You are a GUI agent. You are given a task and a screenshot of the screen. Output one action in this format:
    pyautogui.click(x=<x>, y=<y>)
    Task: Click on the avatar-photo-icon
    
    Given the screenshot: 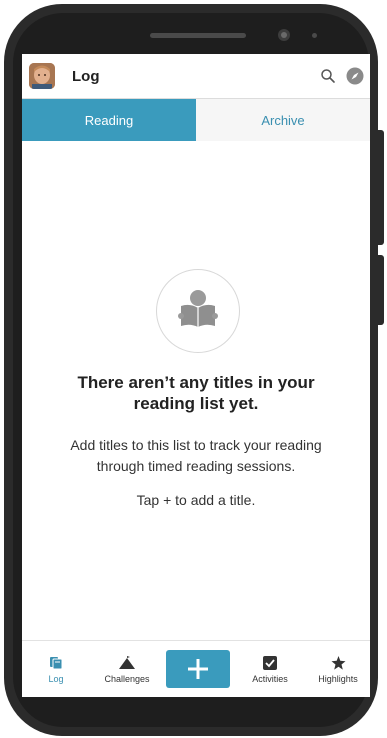 What is the action you would take?
    pyautogui.click(x=42, y=76)
    